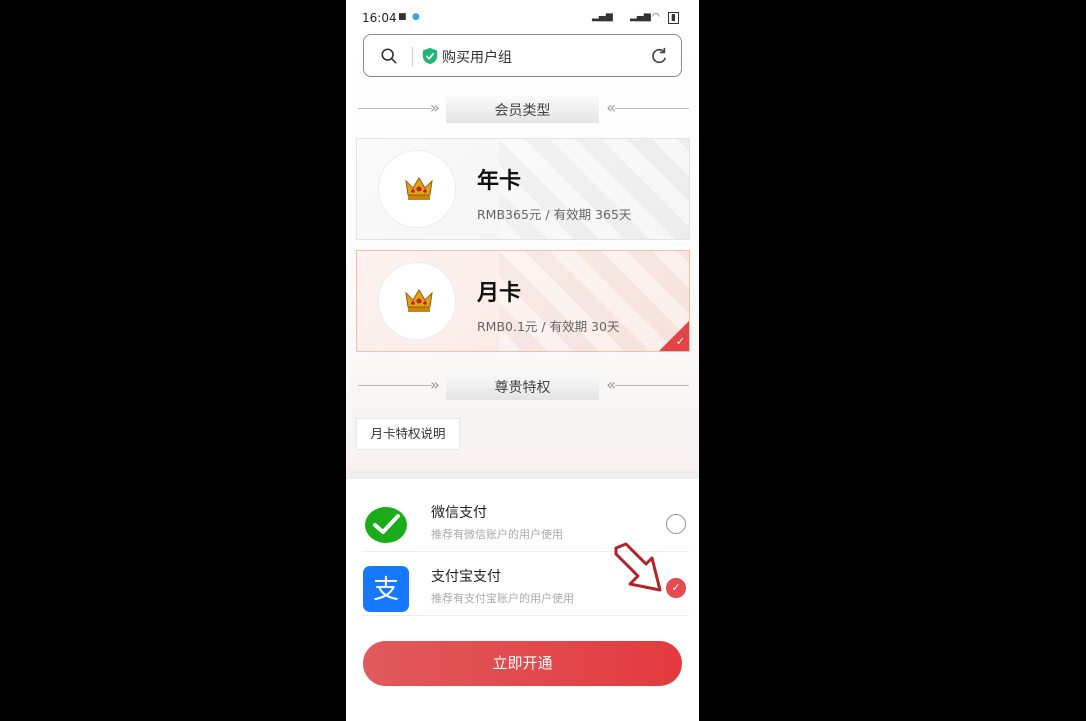  Describe the element at coordinates (499, 293) in the screenshot. I see `plan-name: 月卡` at that location.